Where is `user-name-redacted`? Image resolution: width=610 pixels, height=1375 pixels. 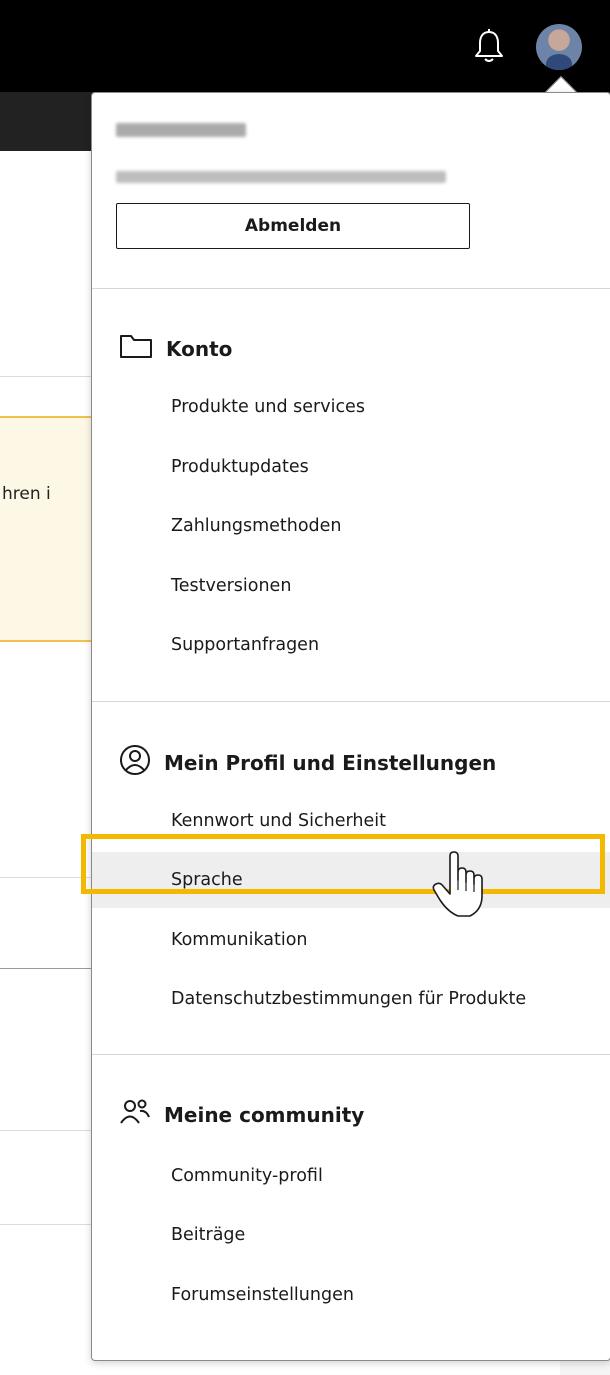 user-name-redacted is located at coordinates (181, 130).